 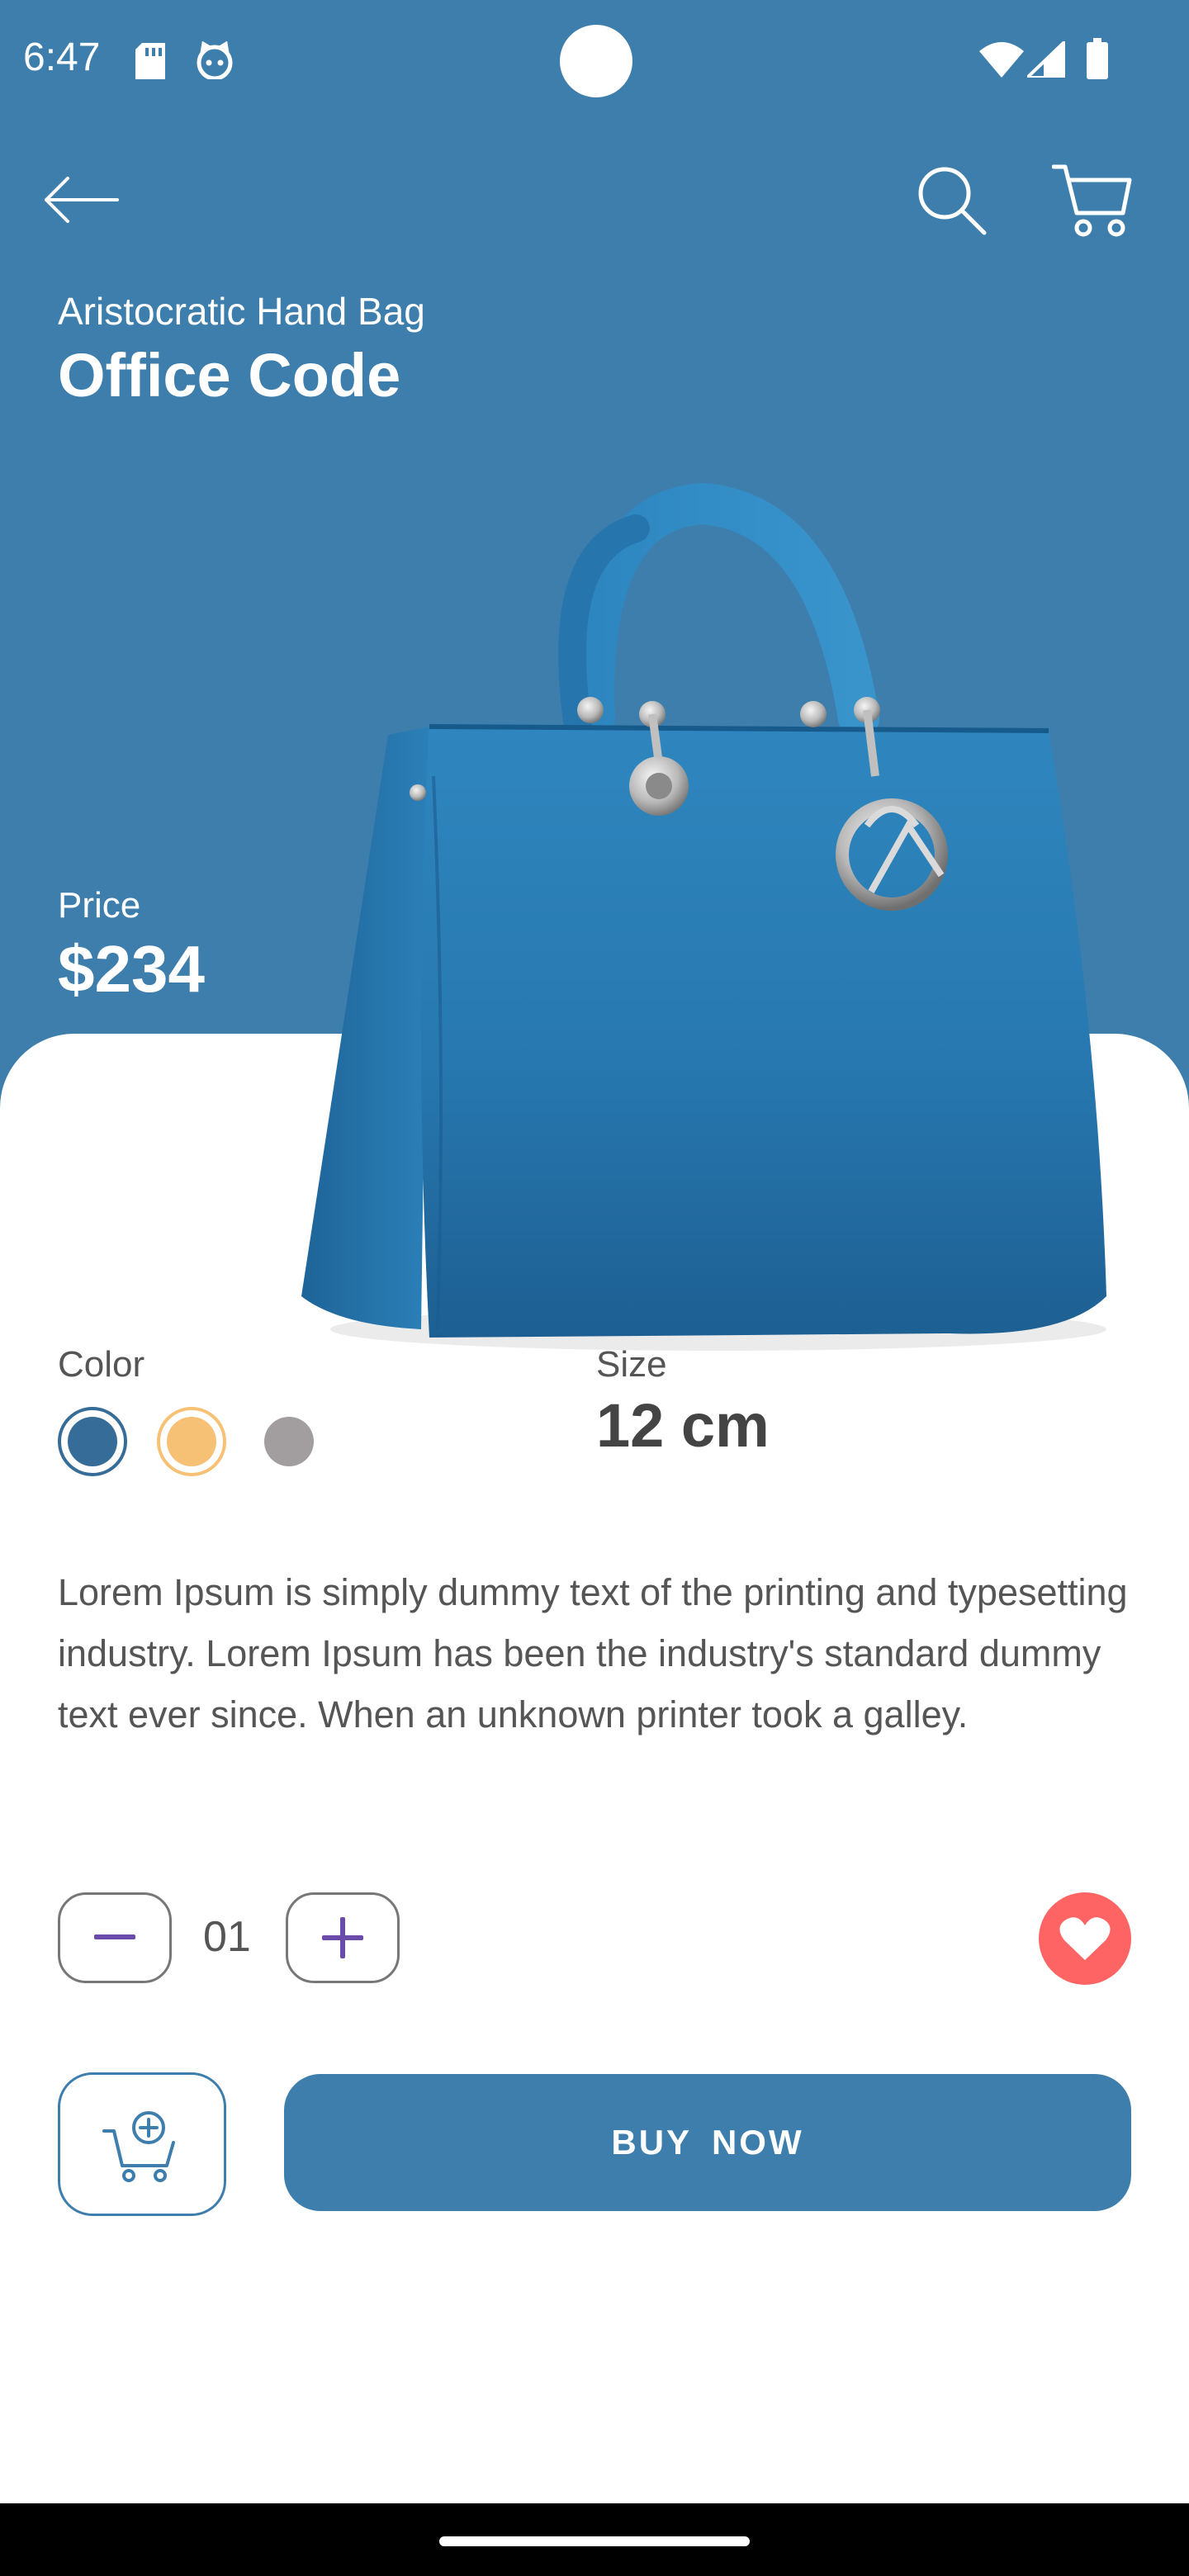 I want to click on quantity-value: 01, so click(x=227, y=1937).